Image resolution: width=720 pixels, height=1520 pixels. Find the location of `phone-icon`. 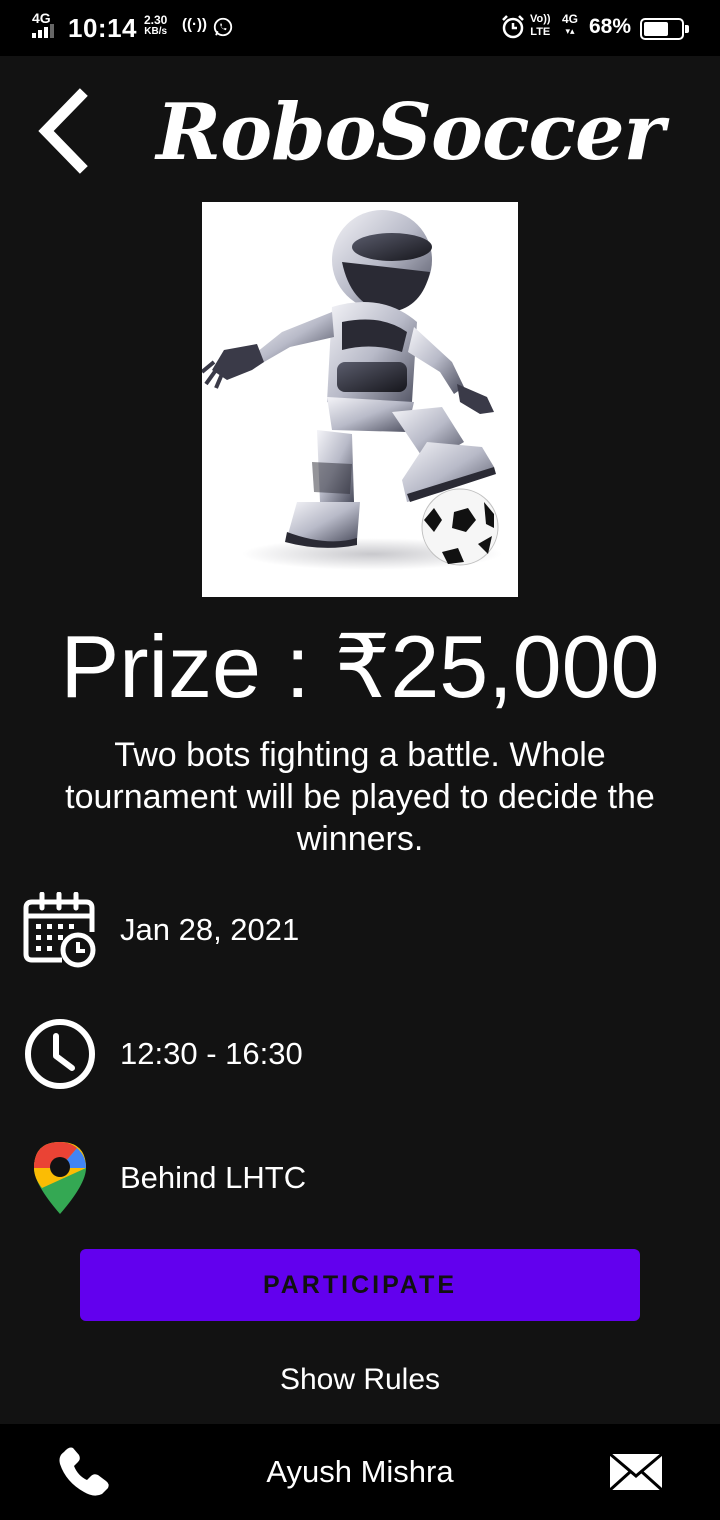

phone-icon is located at coordinates (84, 1473).